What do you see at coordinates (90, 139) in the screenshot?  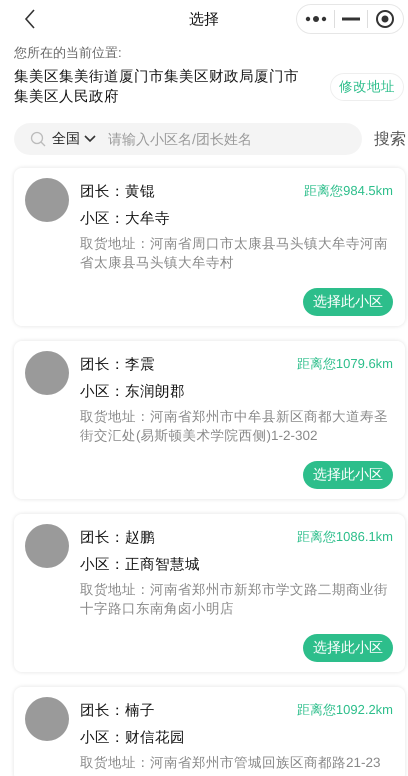 I see `caret-icon` at bounding box center [90, 139].